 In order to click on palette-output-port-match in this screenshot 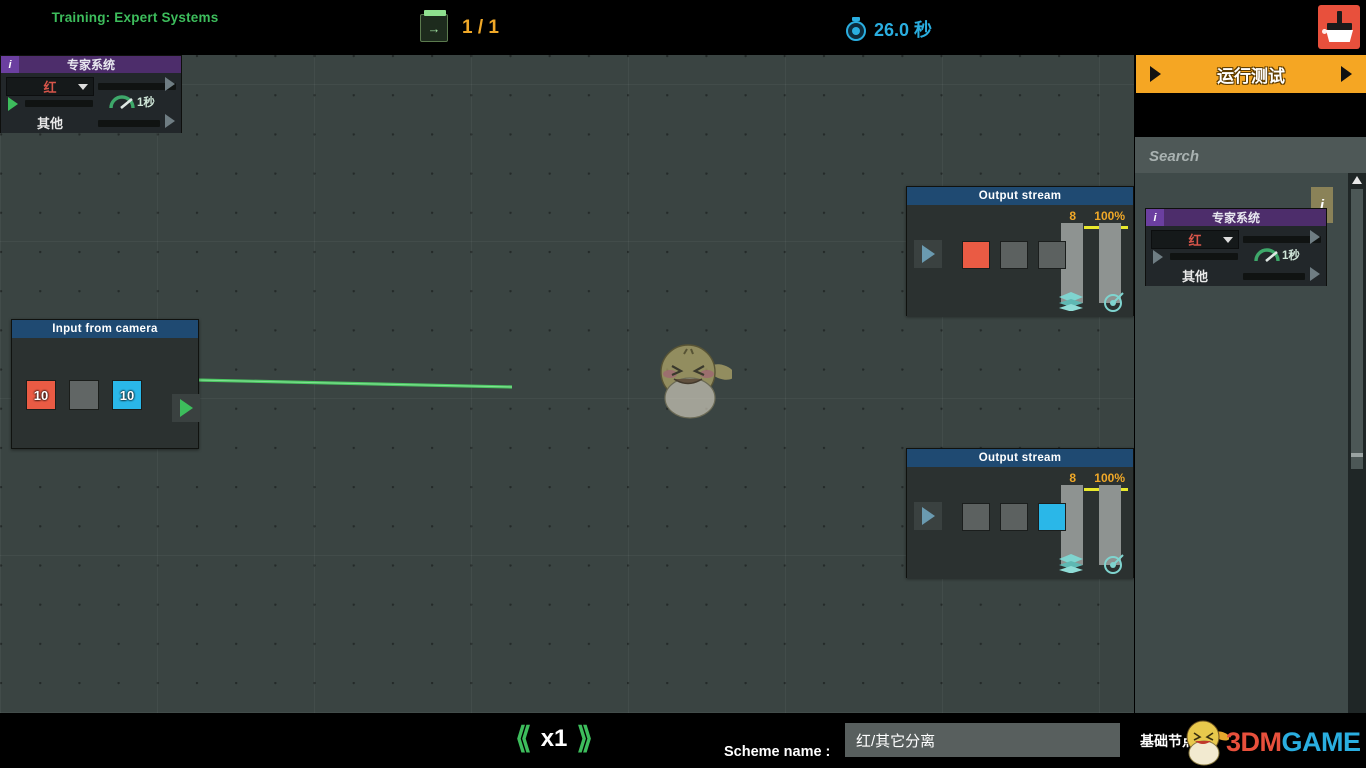, I will do `click(1315, 237)`.